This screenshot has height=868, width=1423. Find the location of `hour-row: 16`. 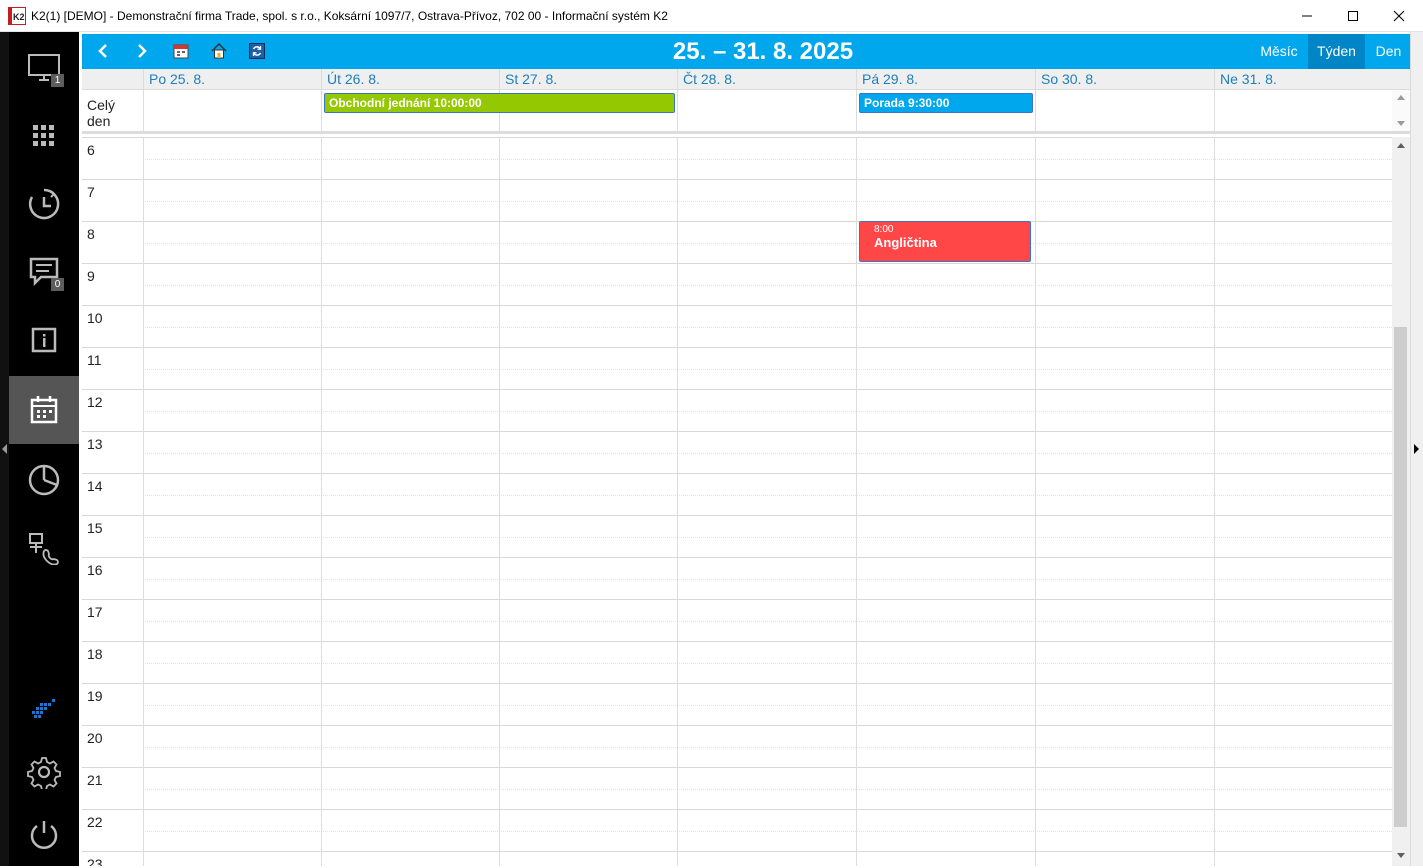

hour-row: 16 is located at coordinates (737, 578).